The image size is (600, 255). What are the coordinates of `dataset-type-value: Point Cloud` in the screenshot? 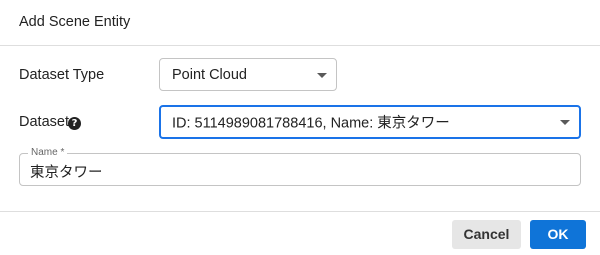 It's located at (209, 74).